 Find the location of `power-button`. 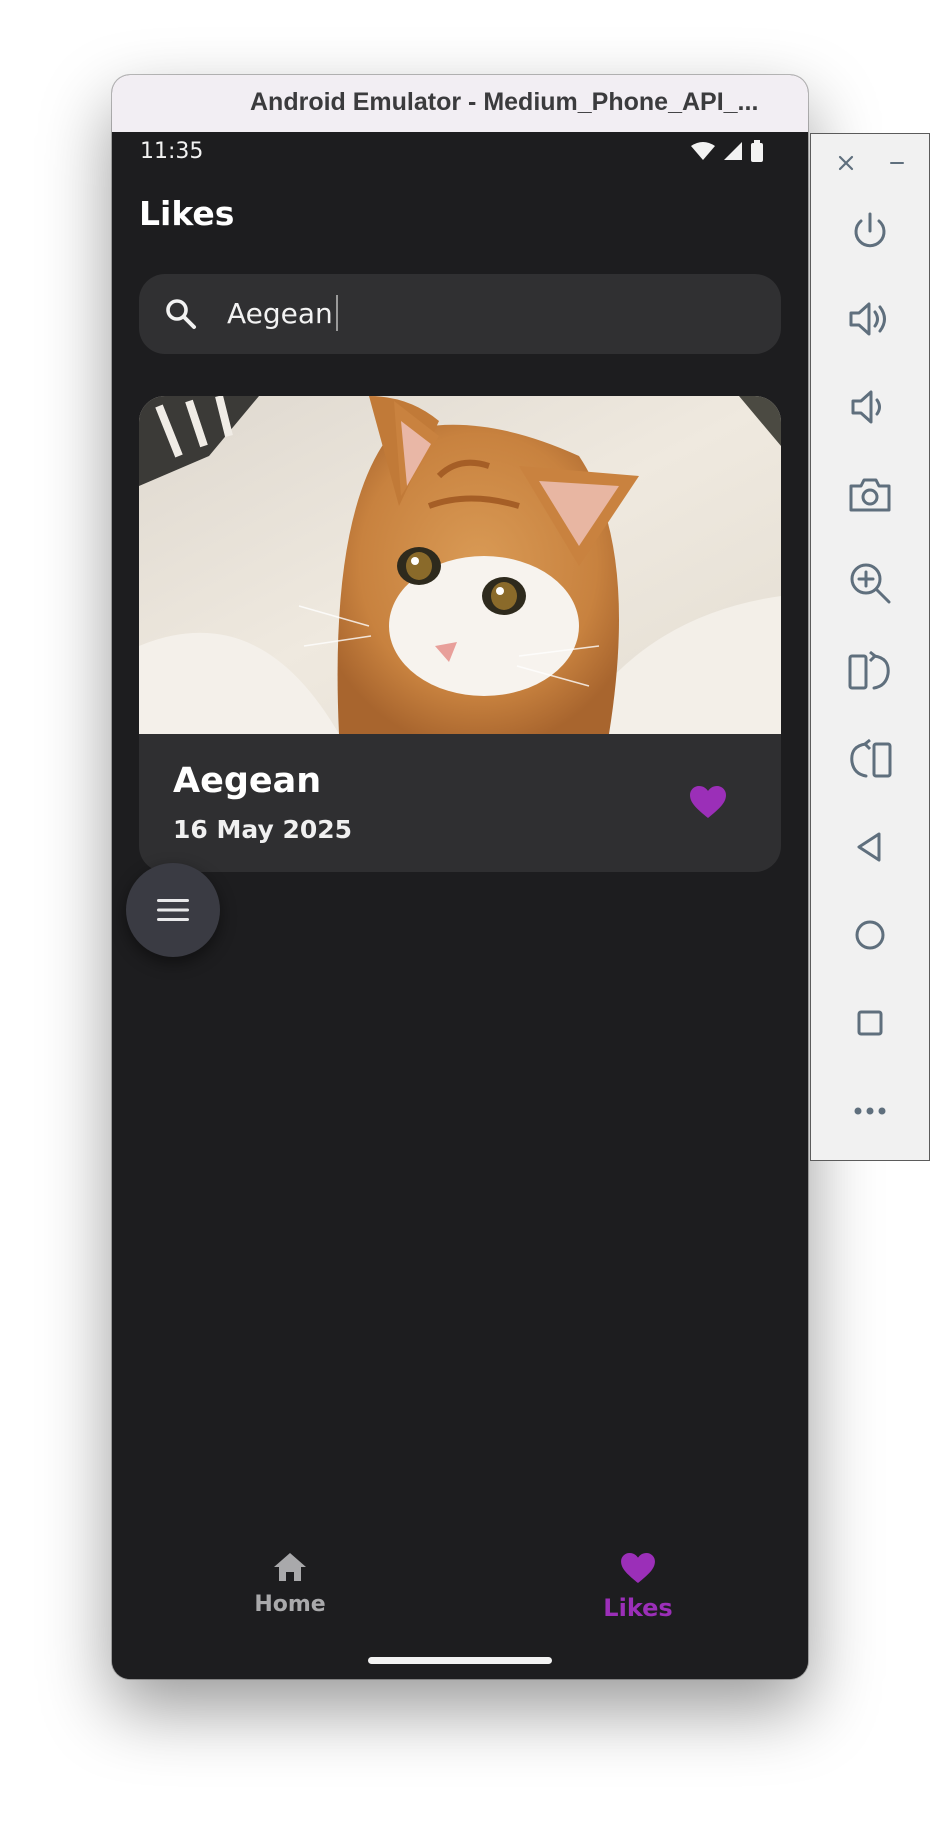

power-button is located at coordinates (870, 231).